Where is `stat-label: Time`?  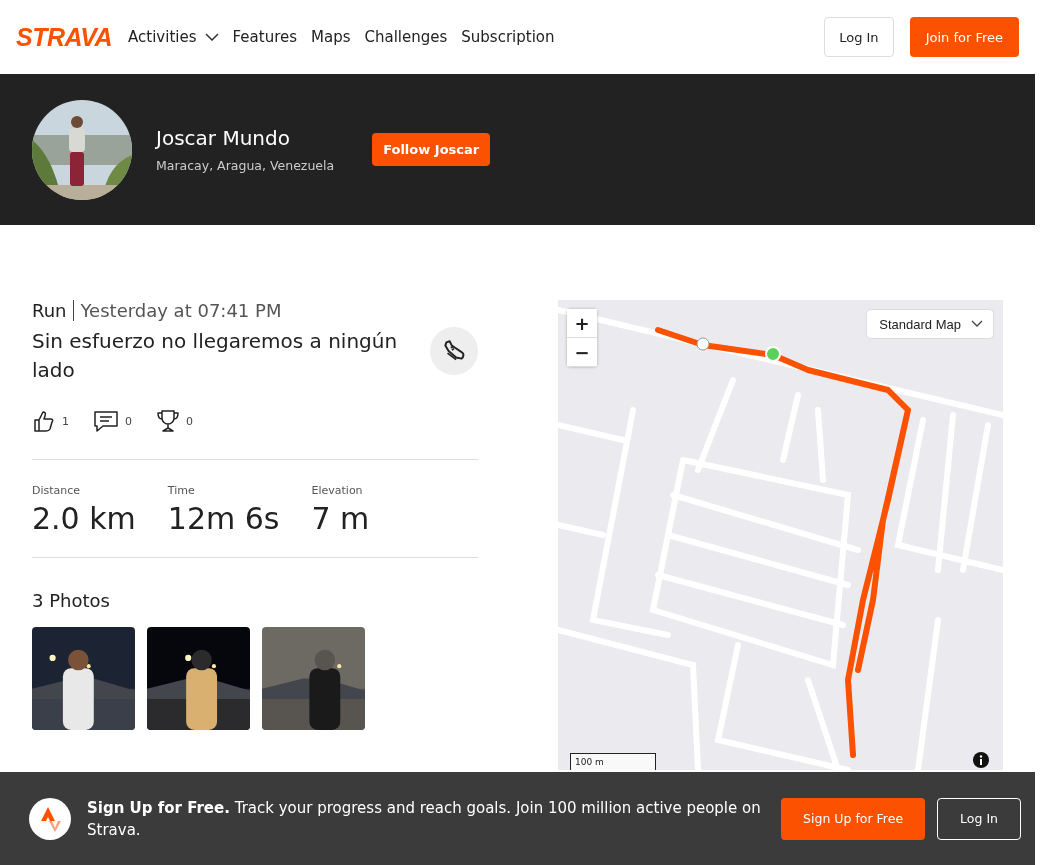 stat-label: Time is located at coordinates (181, 490).